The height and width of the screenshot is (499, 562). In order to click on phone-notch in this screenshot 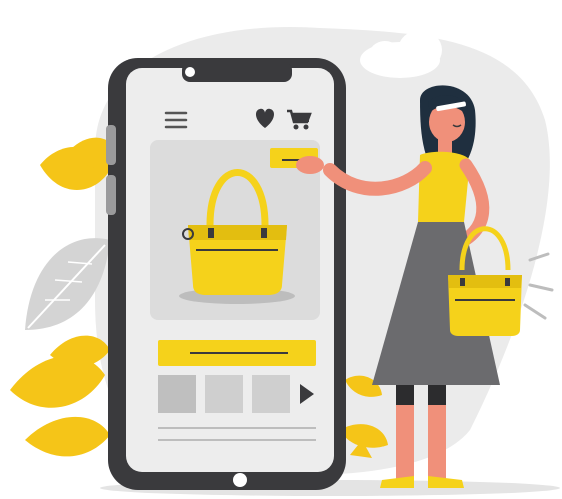, I will do `click(237, 72)`.